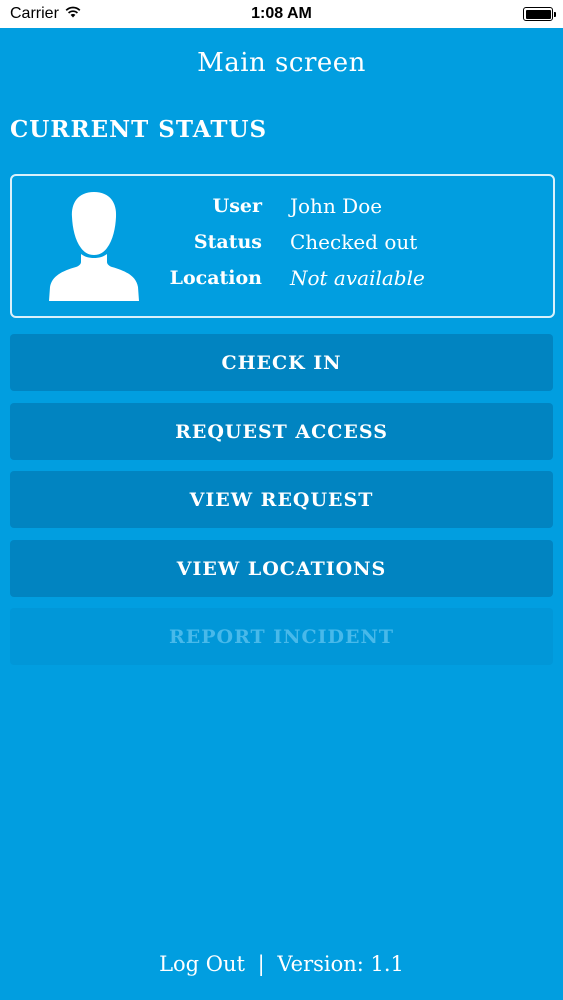 The height and width of the screenshot is (1000, 563). I want to click on status-row-location: Location Not available, so click(293, 278).